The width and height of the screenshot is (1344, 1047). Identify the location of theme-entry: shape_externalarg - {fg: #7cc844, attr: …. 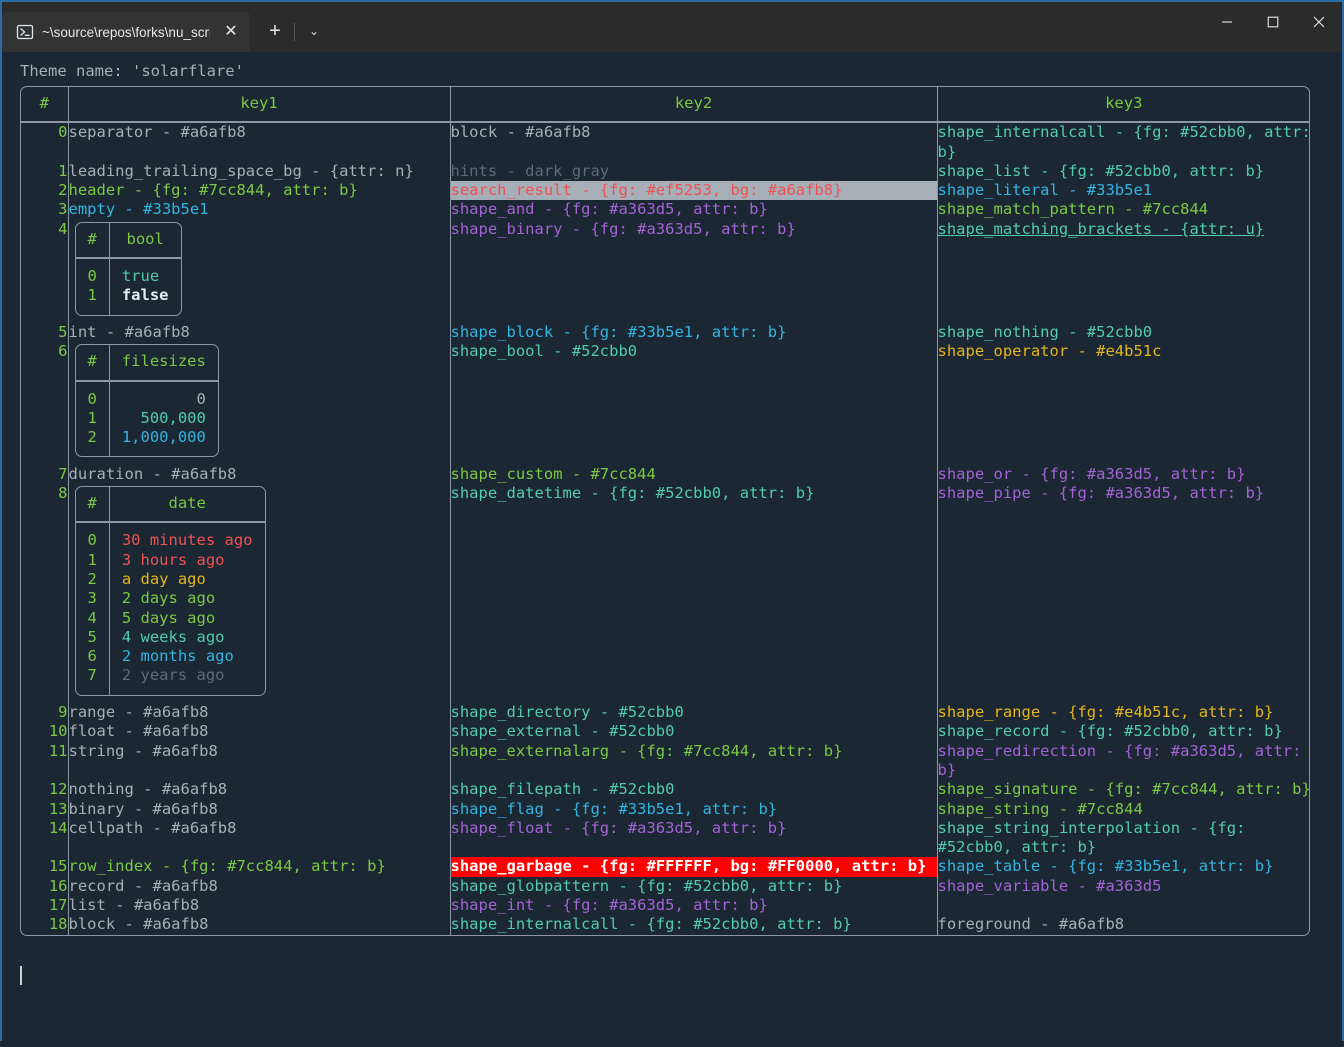
(646, 750).